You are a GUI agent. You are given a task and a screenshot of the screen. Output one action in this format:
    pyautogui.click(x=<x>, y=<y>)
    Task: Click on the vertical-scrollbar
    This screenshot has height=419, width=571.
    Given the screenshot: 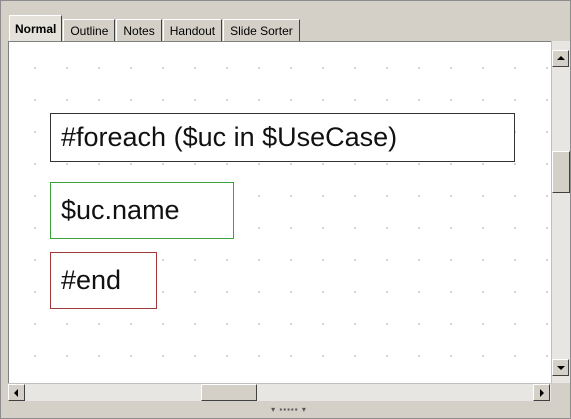 What is the action you would take?
    pyautogui.click(x=560, y=212)
    